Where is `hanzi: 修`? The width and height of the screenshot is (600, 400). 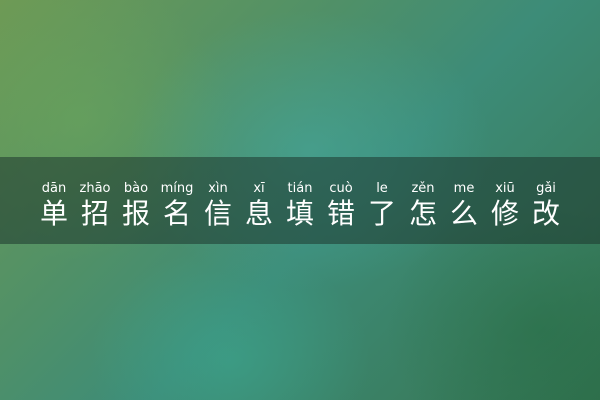 hanzi: 修 is located at coordinates (504, 213).